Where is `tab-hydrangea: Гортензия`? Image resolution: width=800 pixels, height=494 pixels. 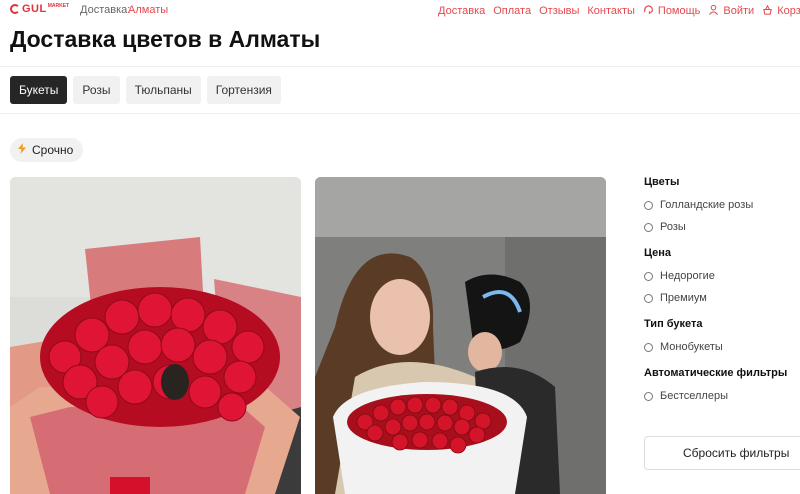 tab-hydrangea: Гортензия is located at coordinates (243, 90).